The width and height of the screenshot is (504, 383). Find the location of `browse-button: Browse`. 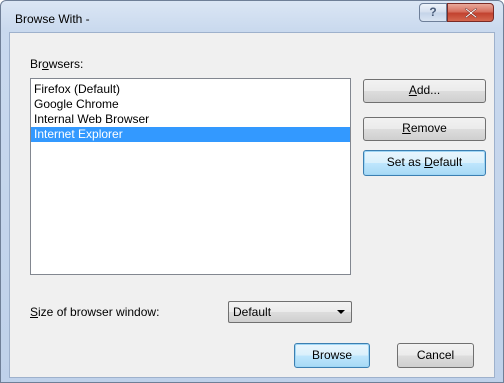

browse-button: Browse is located at coordinates (332, 355).